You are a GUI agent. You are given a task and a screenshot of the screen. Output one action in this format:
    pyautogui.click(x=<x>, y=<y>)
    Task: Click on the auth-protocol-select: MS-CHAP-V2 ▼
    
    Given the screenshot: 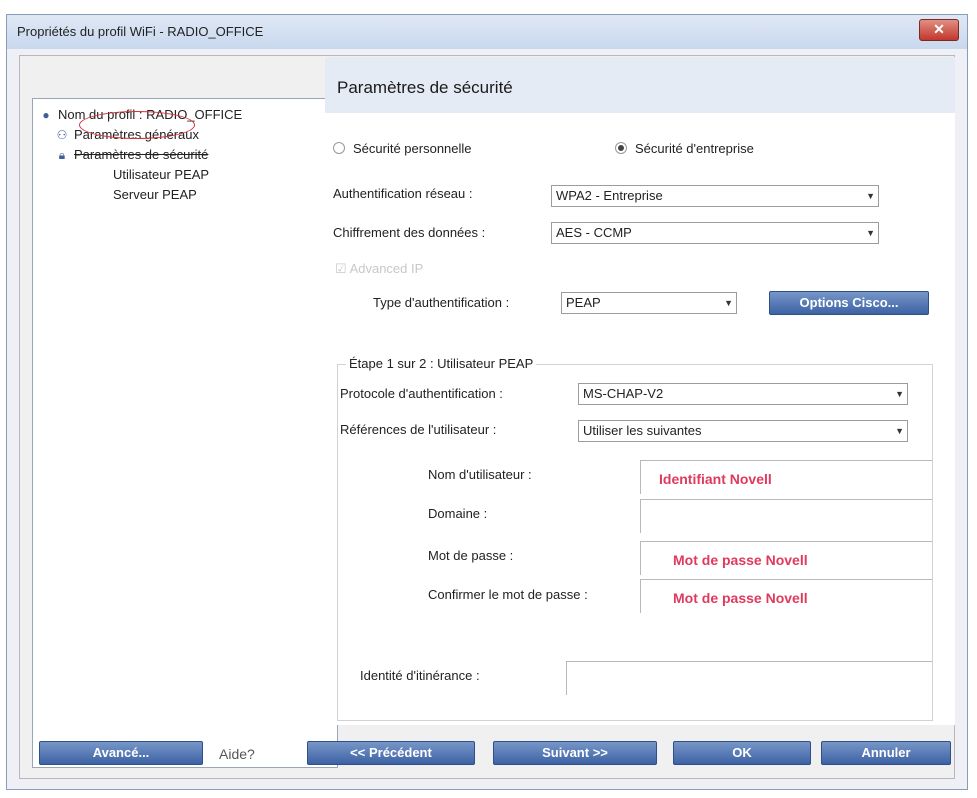 What is the action you would take?
    pyautogui.click(x=743, y=394)
    